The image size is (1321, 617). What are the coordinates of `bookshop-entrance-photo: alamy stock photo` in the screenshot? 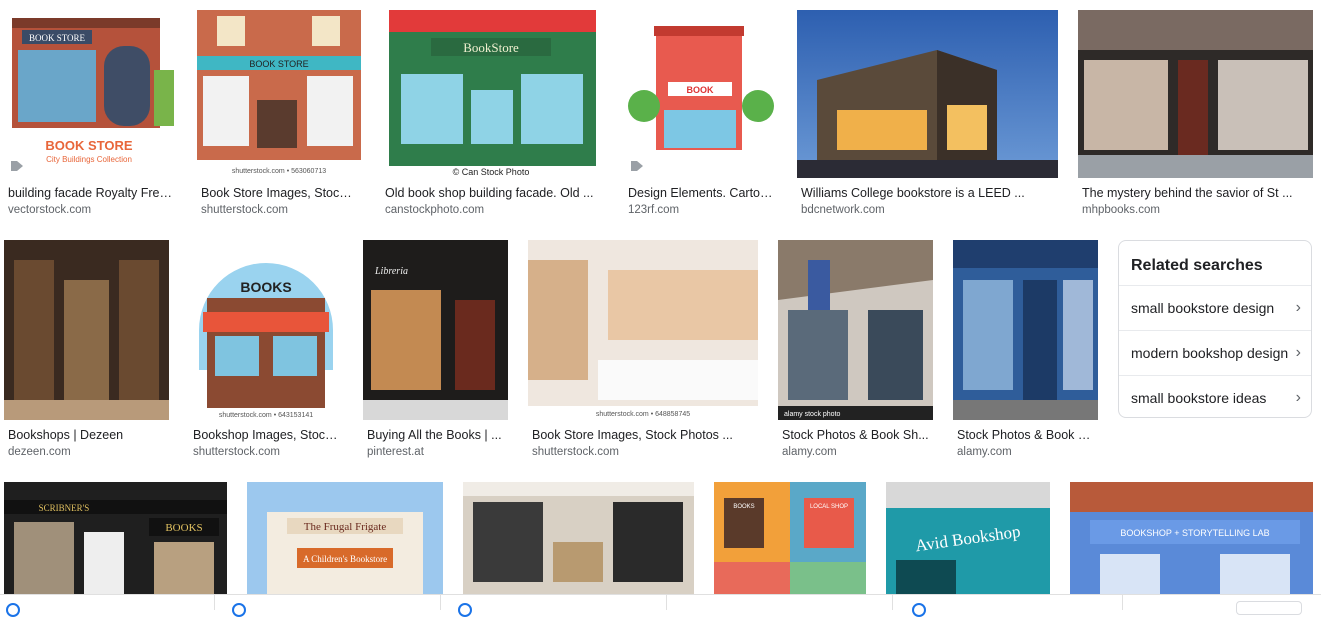 It's located at (855, 330).